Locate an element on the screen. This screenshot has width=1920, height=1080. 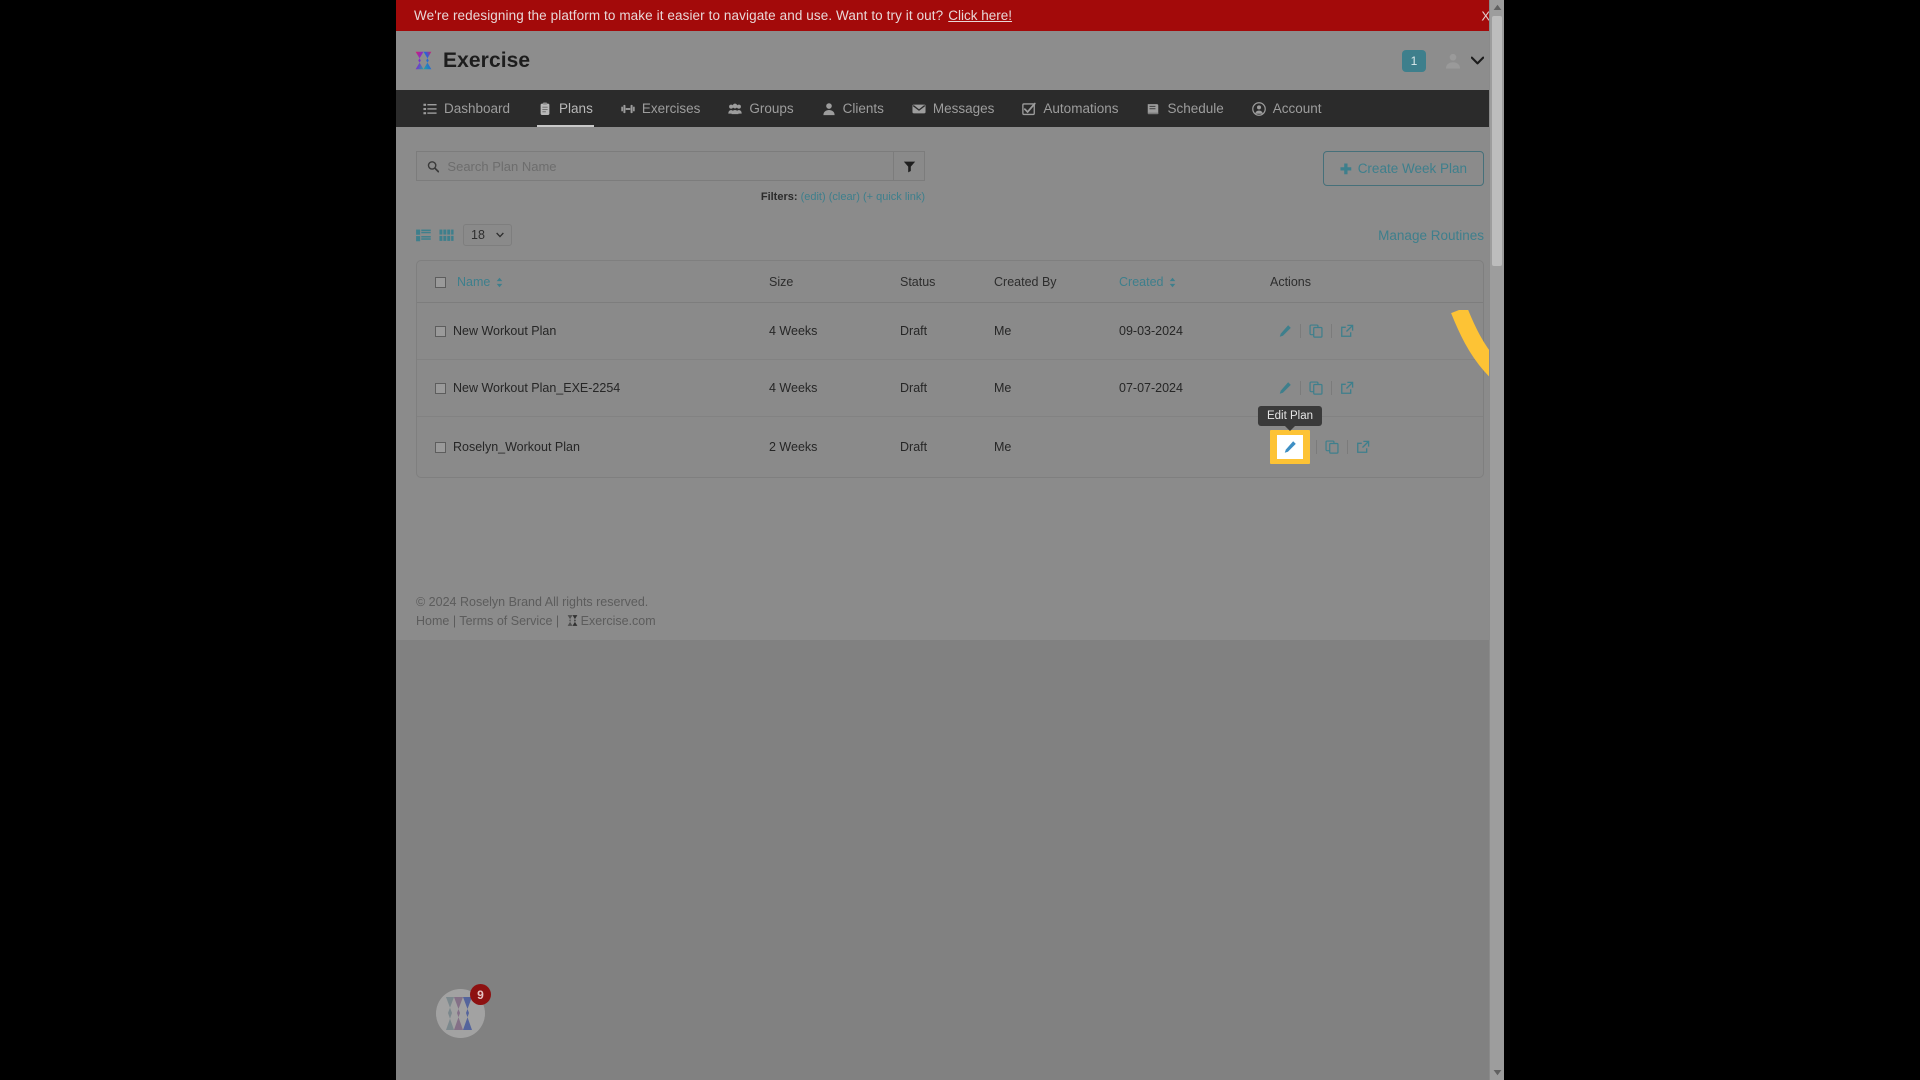
group-icon is located at coordinates (735, 108).